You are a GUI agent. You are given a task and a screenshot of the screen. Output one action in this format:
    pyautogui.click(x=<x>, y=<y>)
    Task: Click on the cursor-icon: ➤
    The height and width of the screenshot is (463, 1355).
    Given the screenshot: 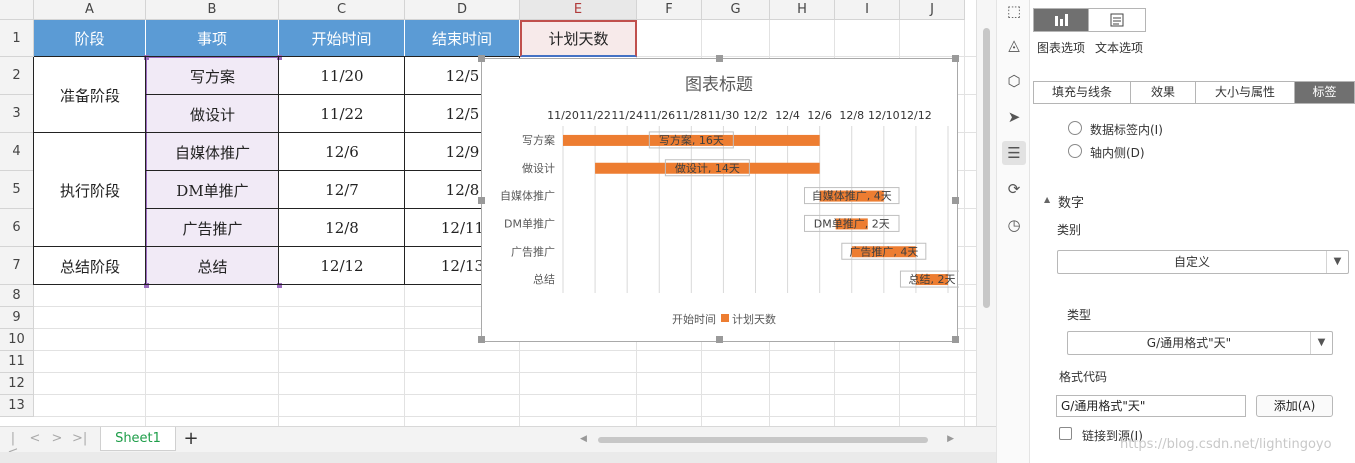 What is the action you would take?
    pyautogui.click(x=1014, y=117)
    